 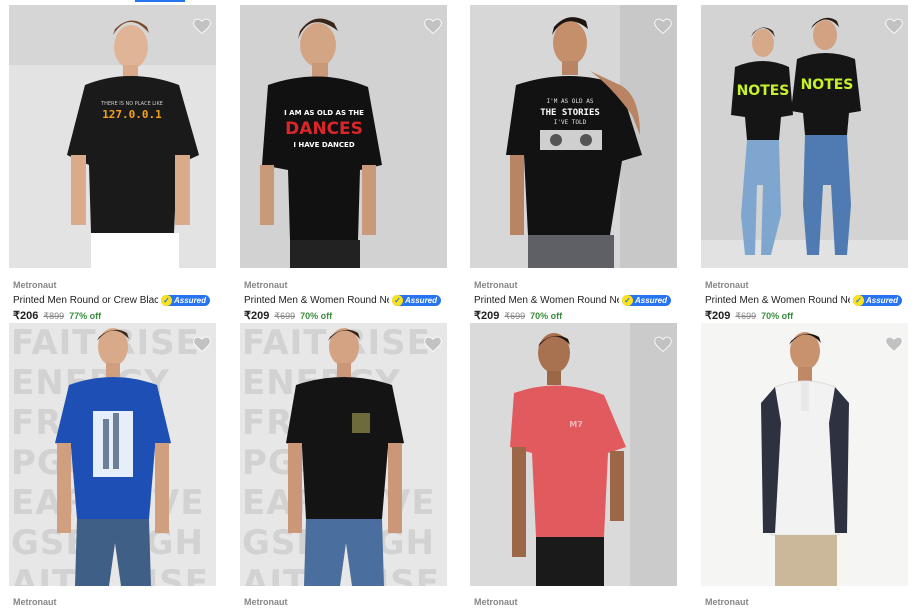 What do you see at coordinates (570, 113) in the screenshot?
I see `svg-text: THE STORIES` at bounding box center [570, 113].